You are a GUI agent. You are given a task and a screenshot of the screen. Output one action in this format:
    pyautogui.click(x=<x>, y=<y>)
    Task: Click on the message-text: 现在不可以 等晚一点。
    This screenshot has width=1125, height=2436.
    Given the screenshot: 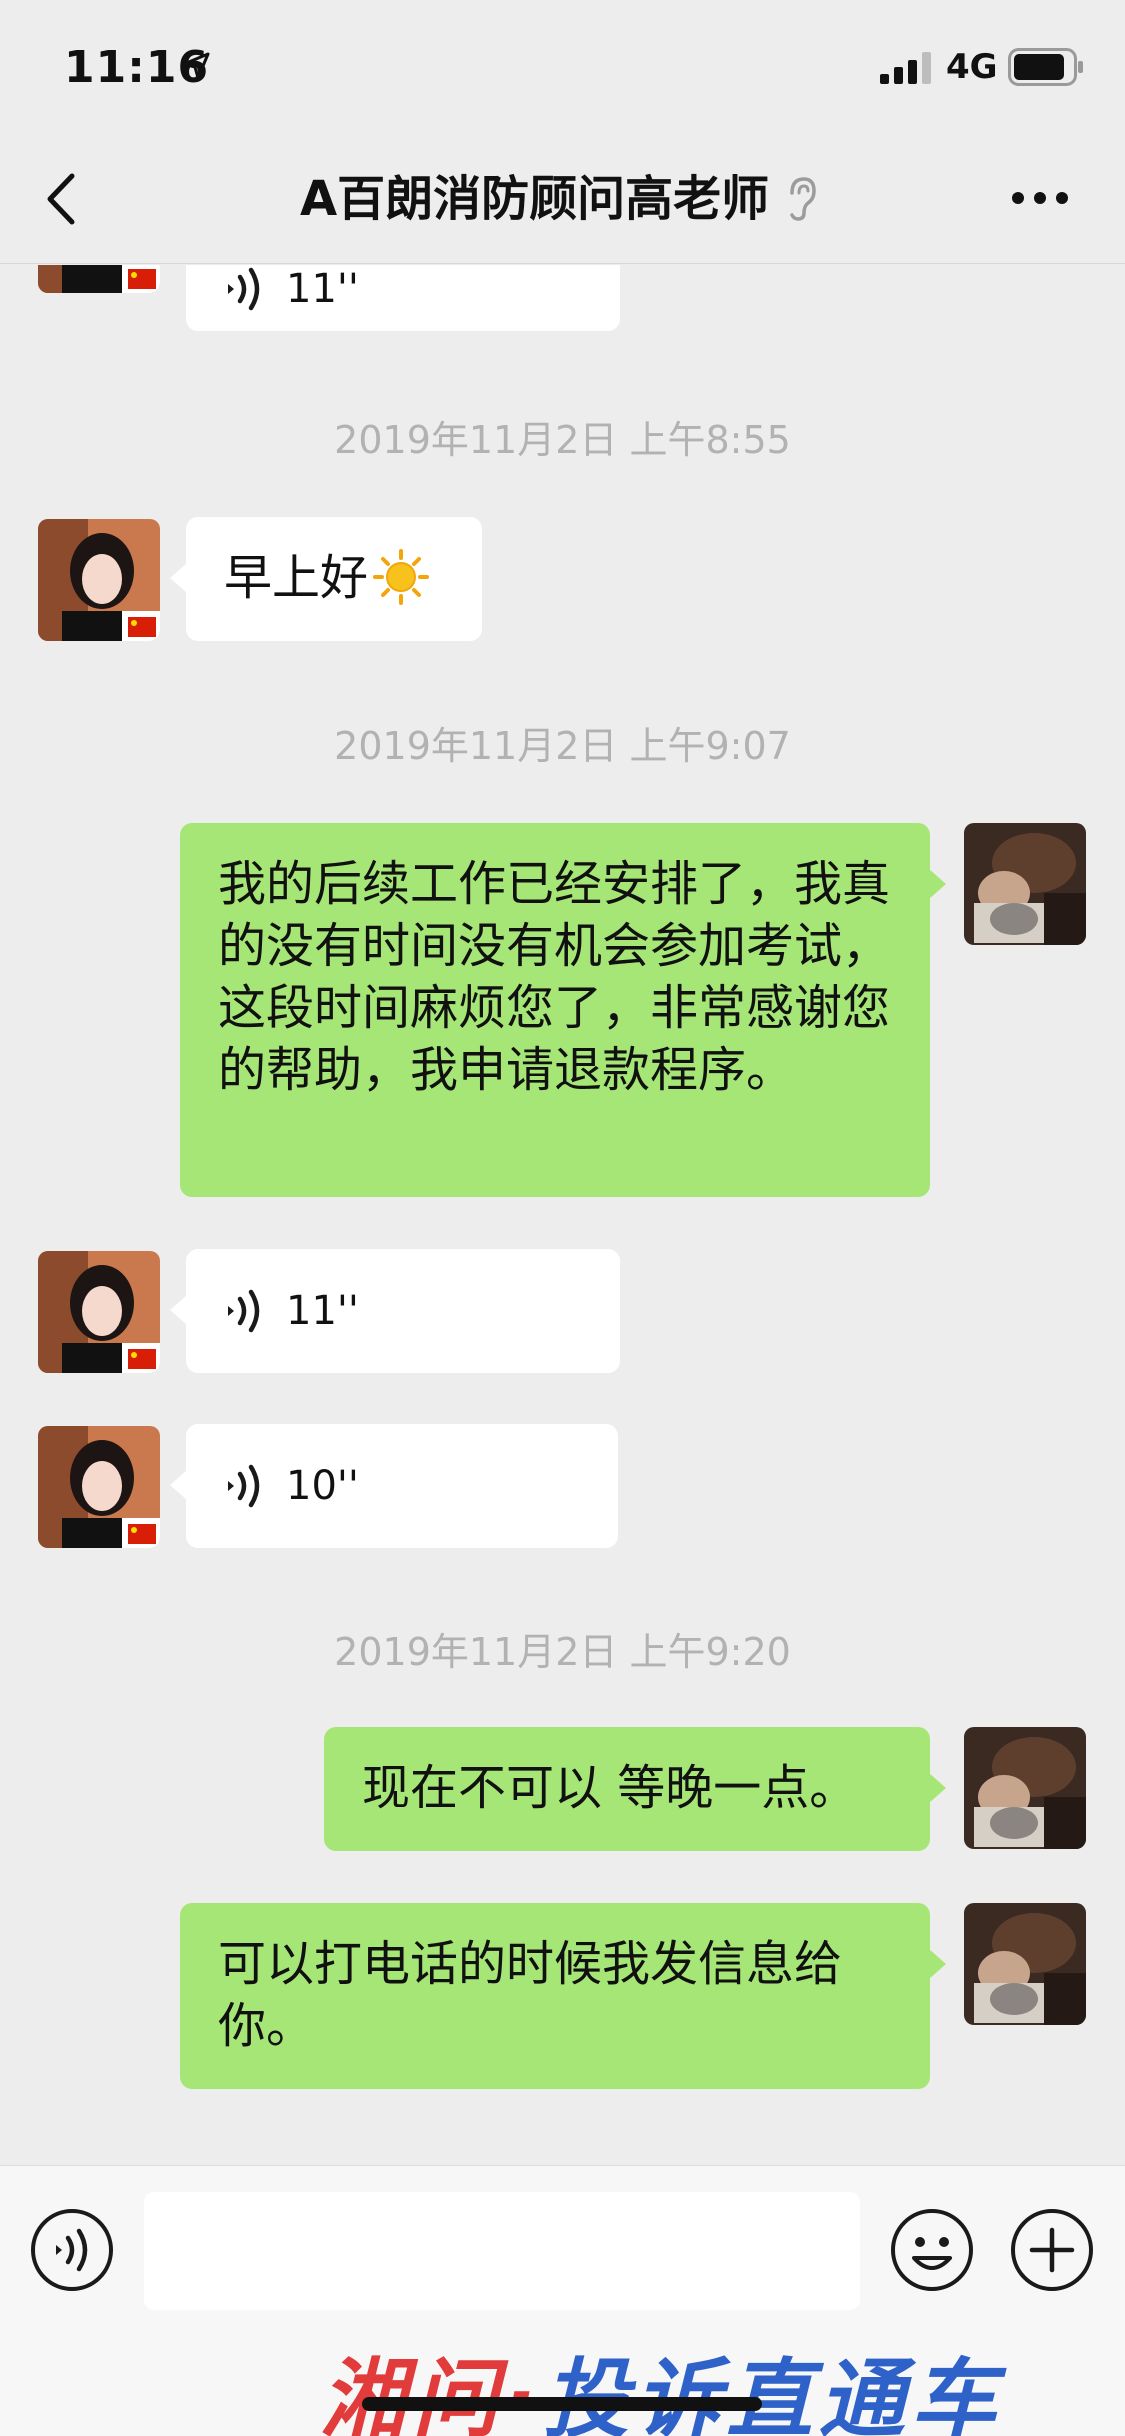 What is the action you would take?
    pyautogui.click(x=610, y=1788)
    